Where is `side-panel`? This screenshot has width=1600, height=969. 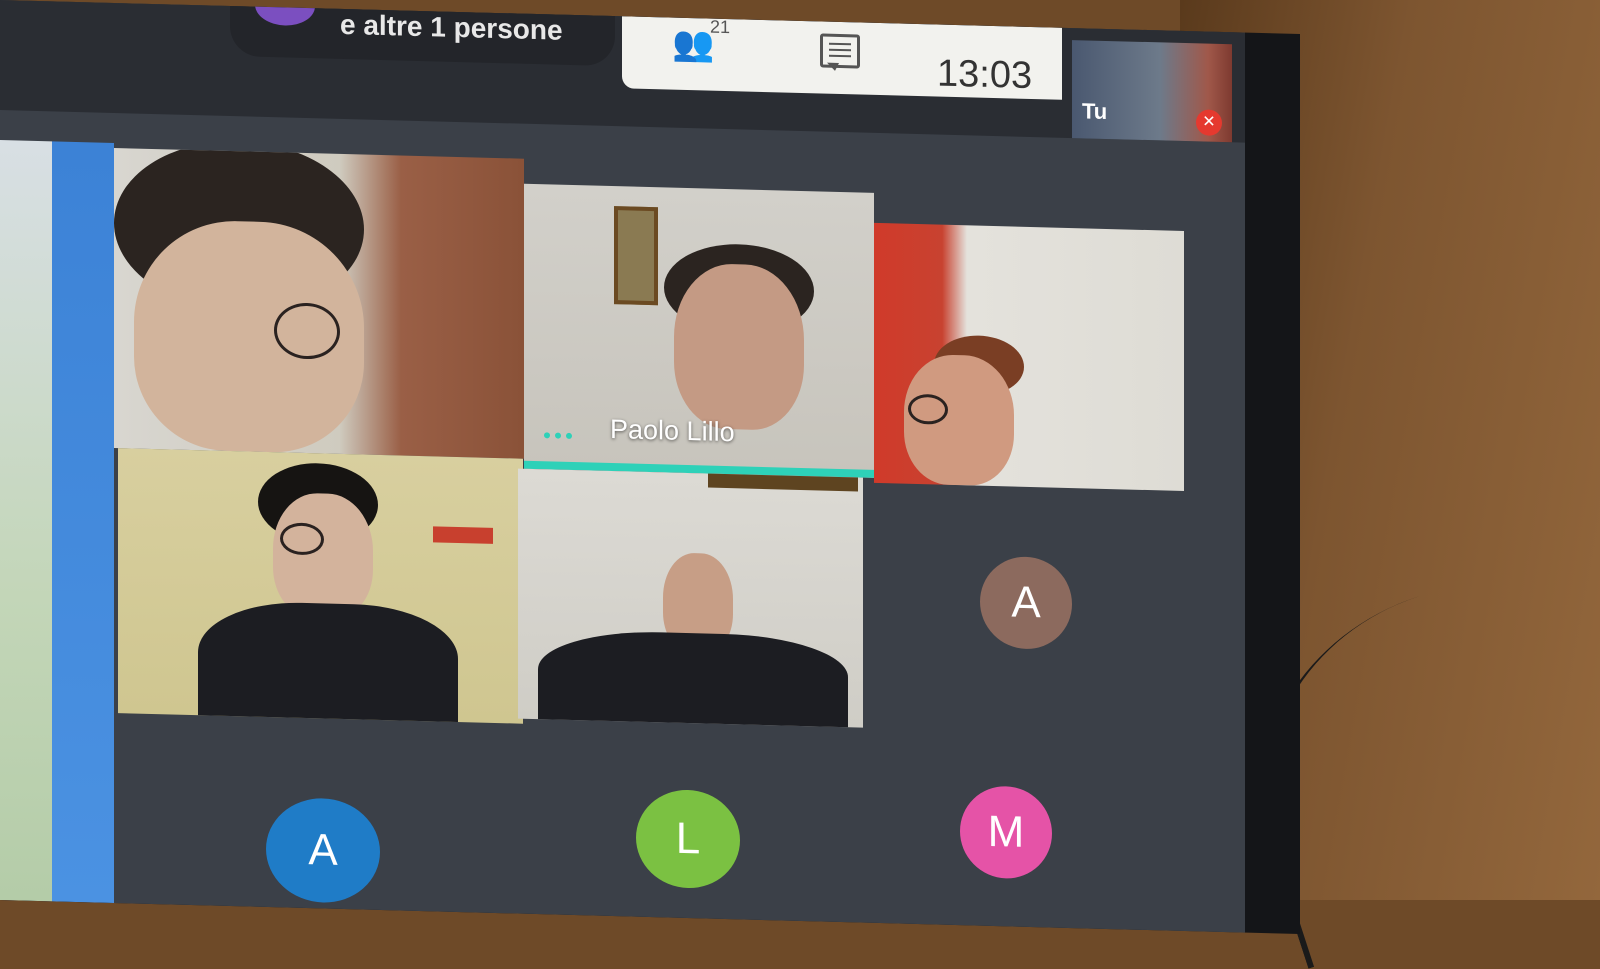 side-panel is located at coordinates (26, 521).